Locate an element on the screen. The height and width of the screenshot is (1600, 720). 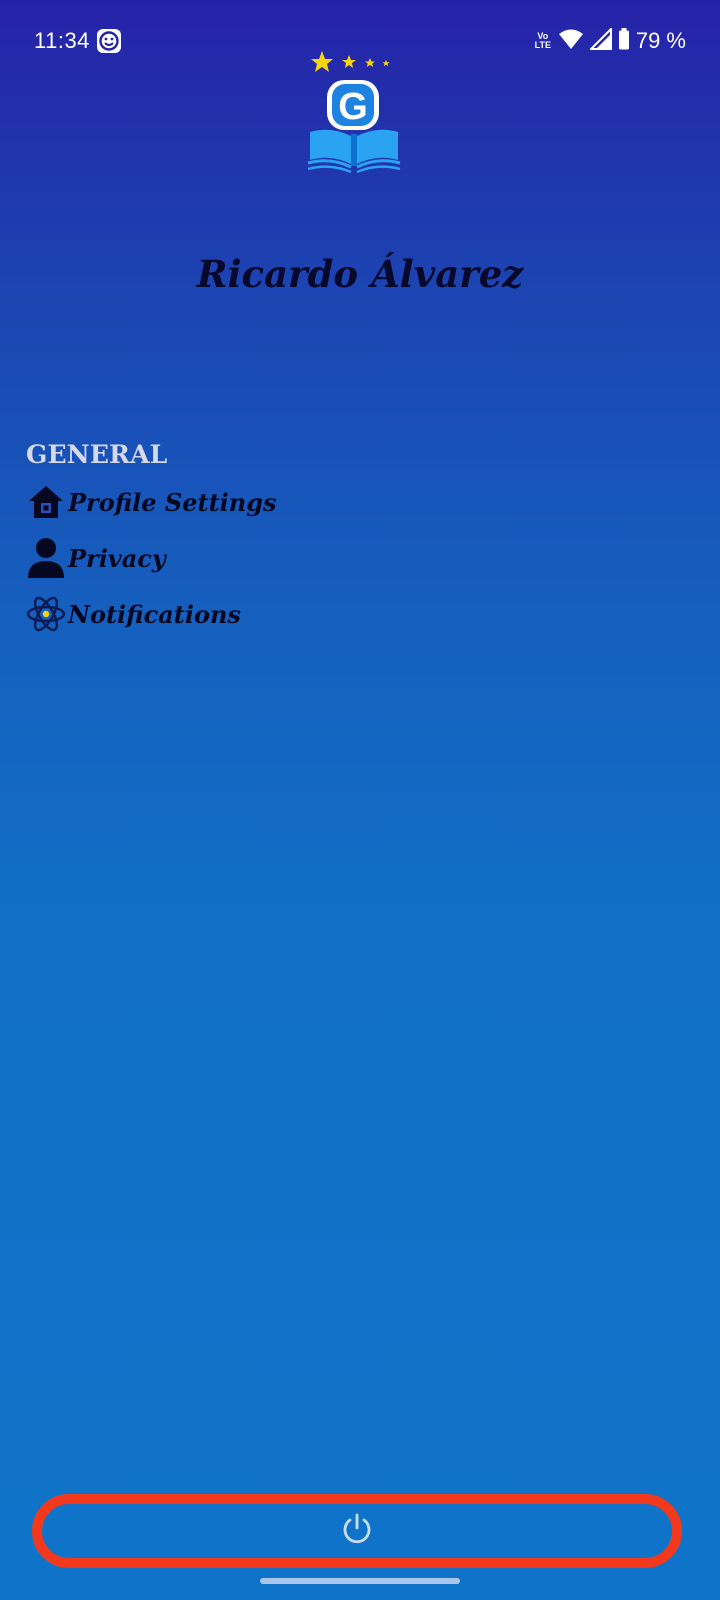
home-icon is located at coordinates (46, 502).